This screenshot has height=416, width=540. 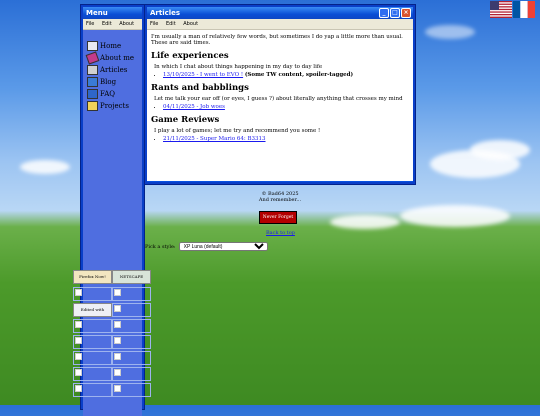 I want to click on style-picker-label: Pick a style:, so click(x=160, y=246).